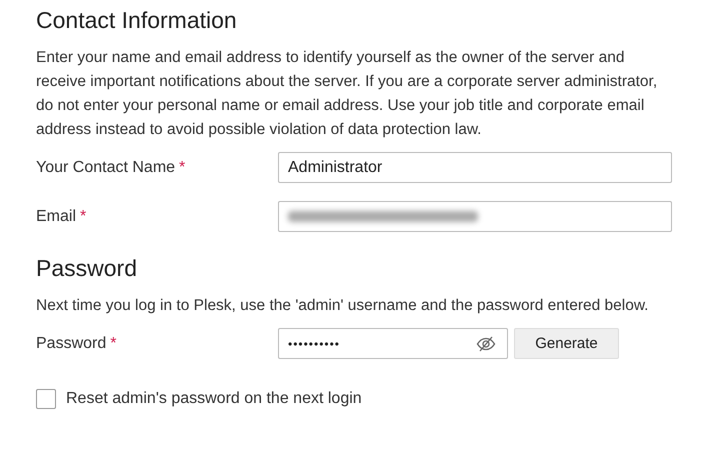  What do you see at coordinates (475, 216) in the screenshot?
I see `input-field` at bounding box center [475, 216].